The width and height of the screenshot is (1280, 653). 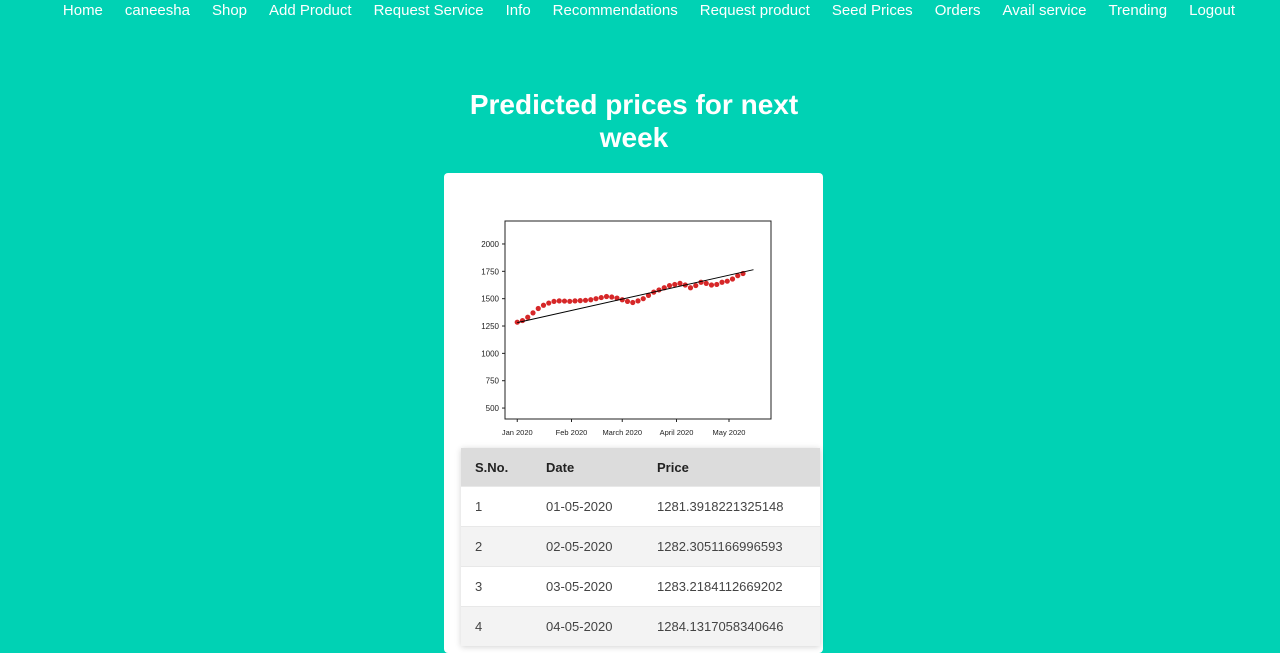 I want to click on nav-link-add-product: Add Product, so click(x=310, y=10).